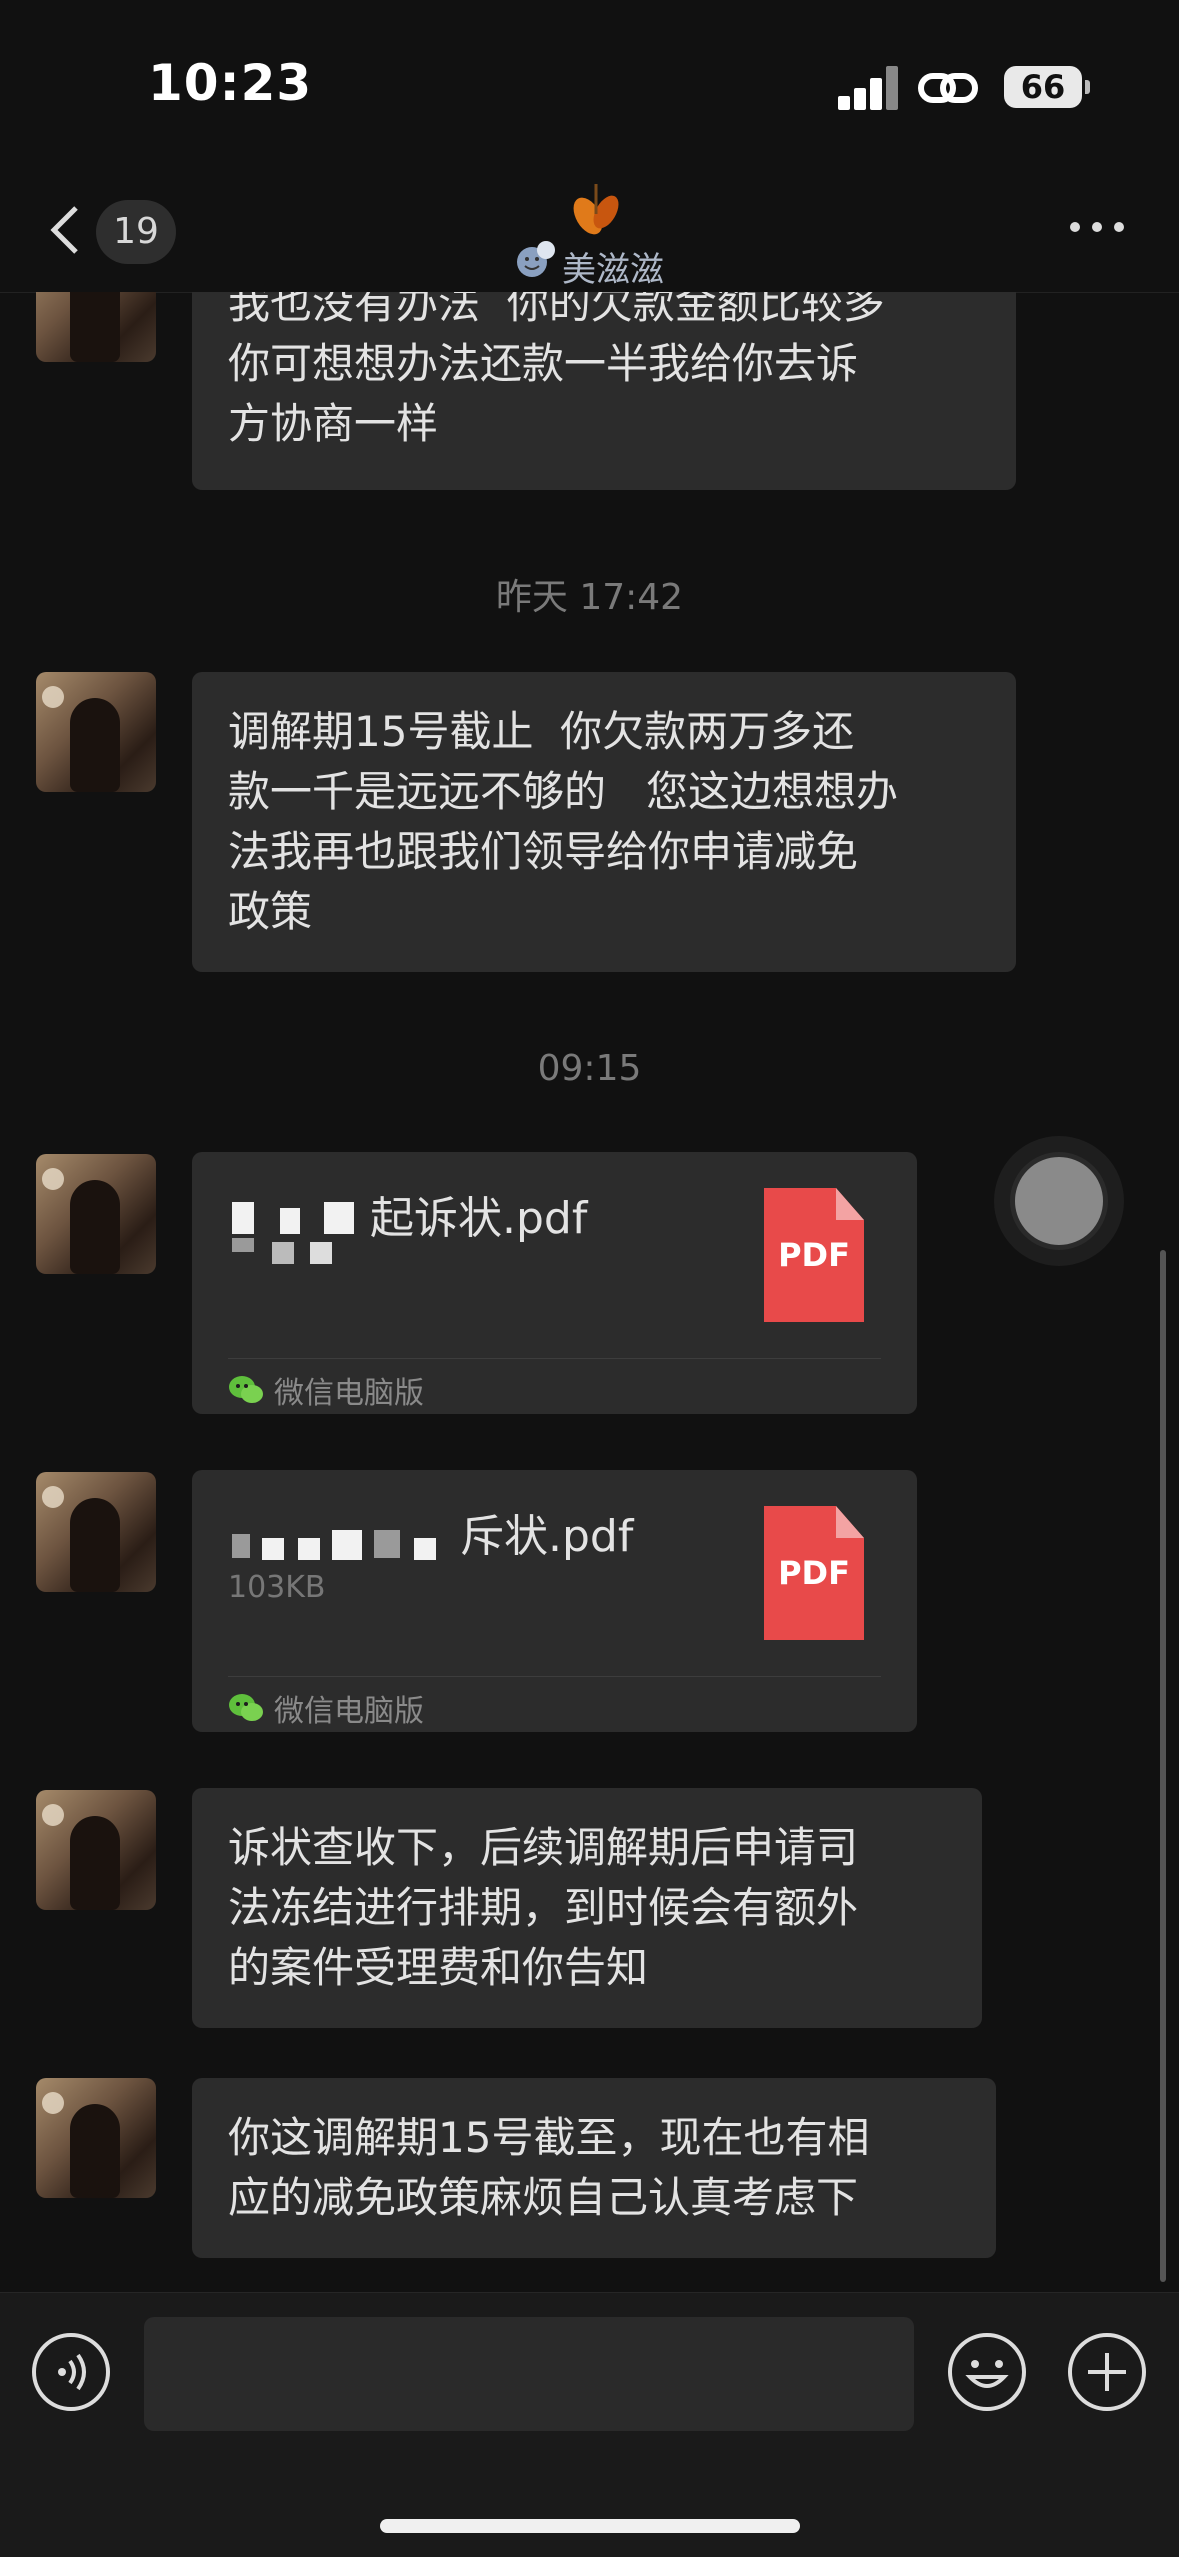 This screenshot has width=1179, height=2557. Describe the element at coordinates (479, 1218) in the screenshot. I see `file-name: 起诉状.pdf` at that location.